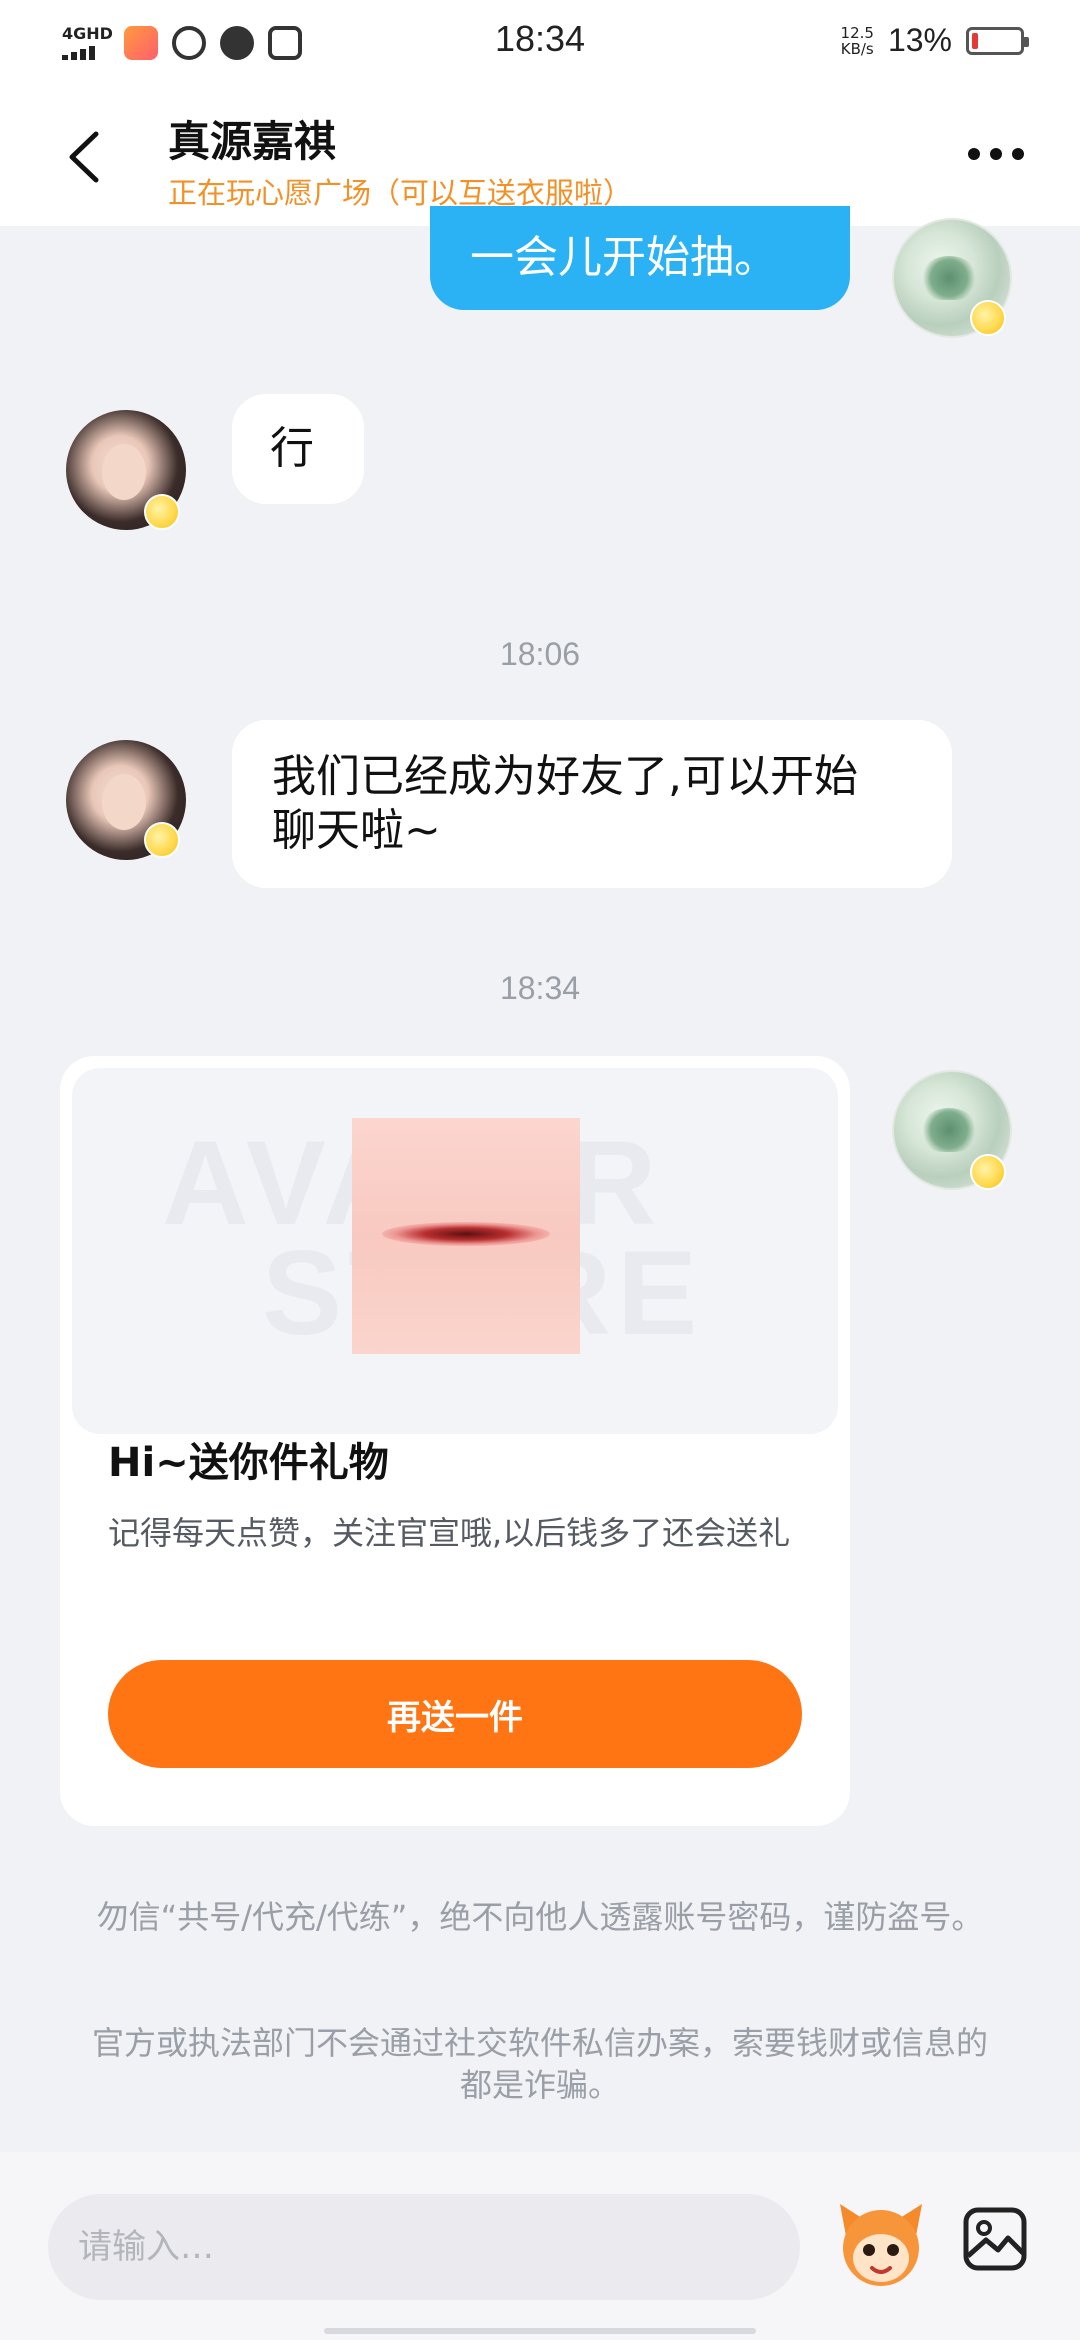 The height and width of the screenshot is (2340, 1080). Describe the element at coordinates (540, 988) in the screenshot. I see `timestamp: 18:34` at that location.